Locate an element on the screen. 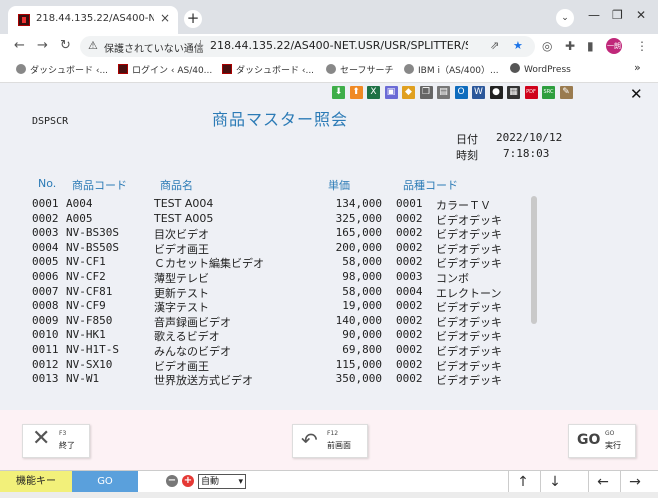 The image size is (658, 498). browser-tab: 218.44.135.22/AS400-NET.U × is located at coordinates (93, 20).